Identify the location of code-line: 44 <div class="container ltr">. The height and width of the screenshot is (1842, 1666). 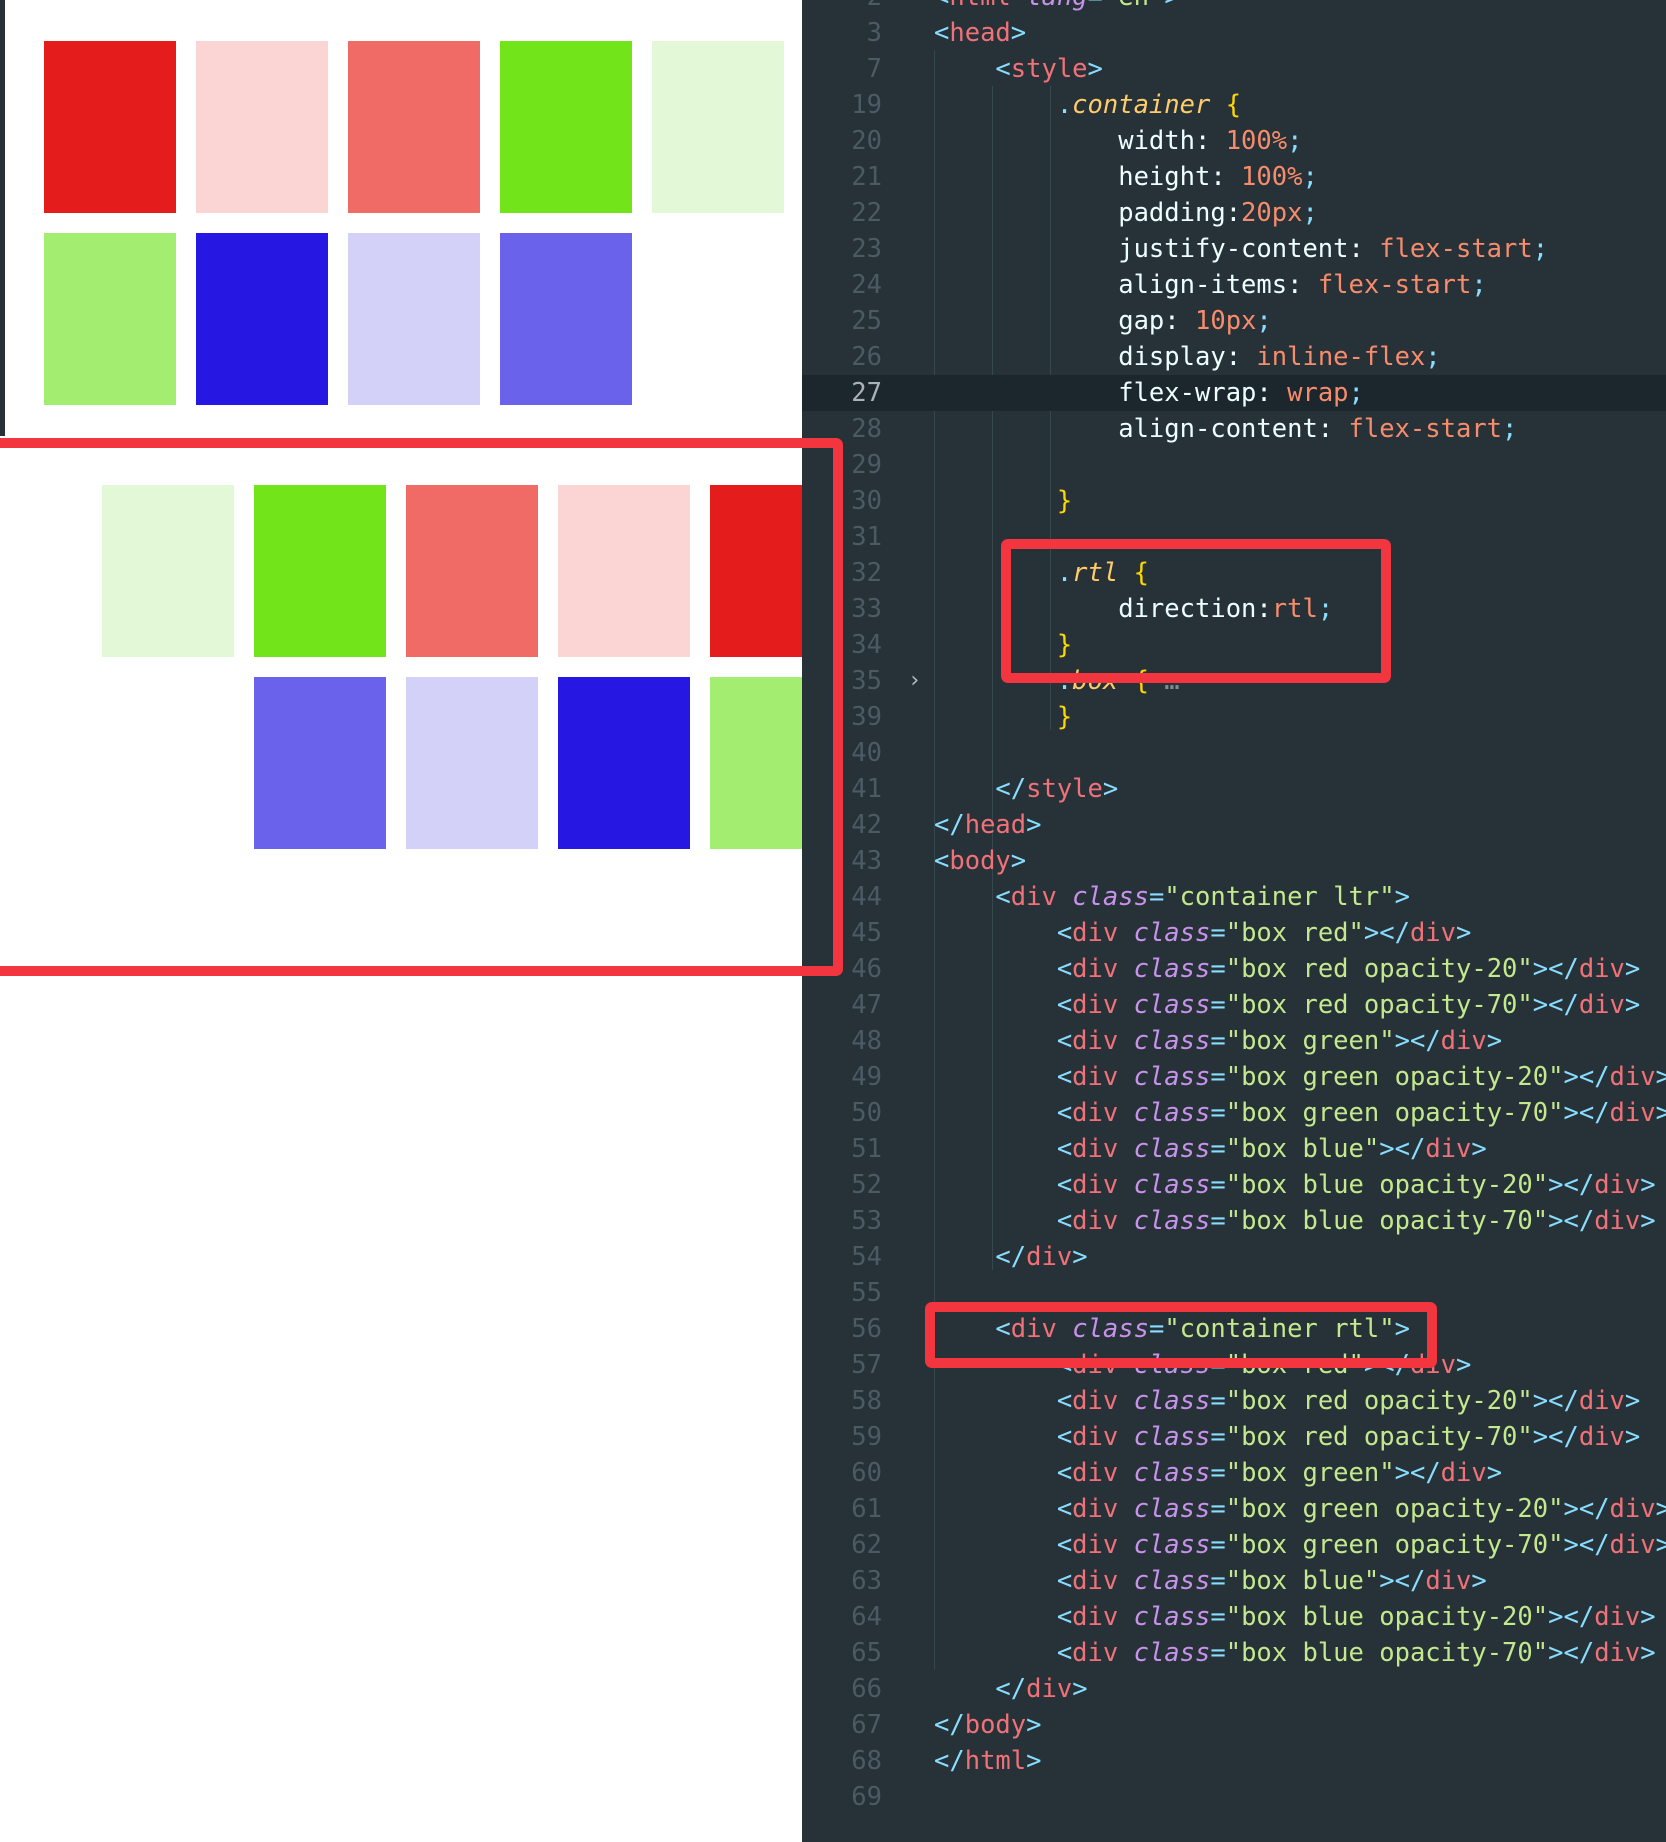
(1234, 897).